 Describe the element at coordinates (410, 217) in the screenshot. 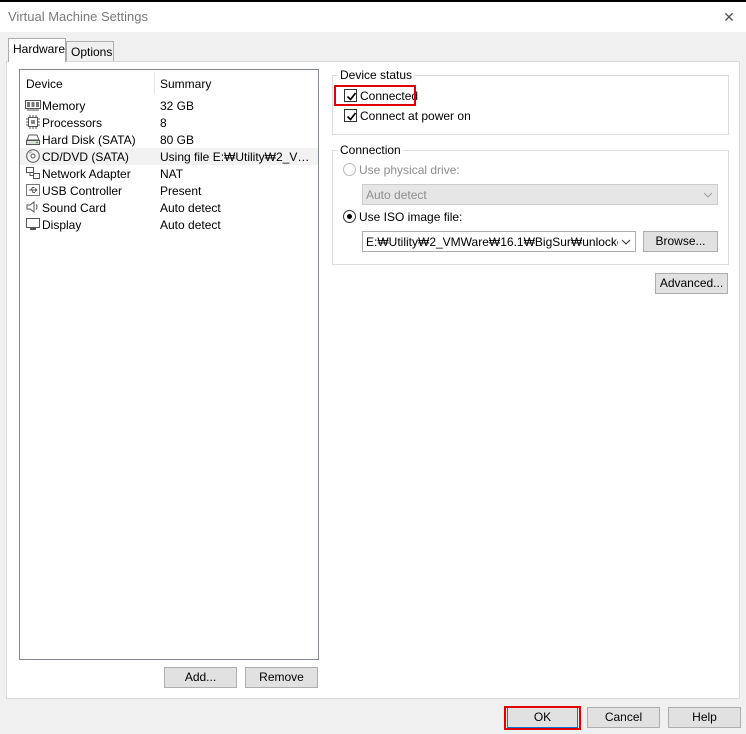

I see `use-iso-image-label: Use ISO image file:` at that location.